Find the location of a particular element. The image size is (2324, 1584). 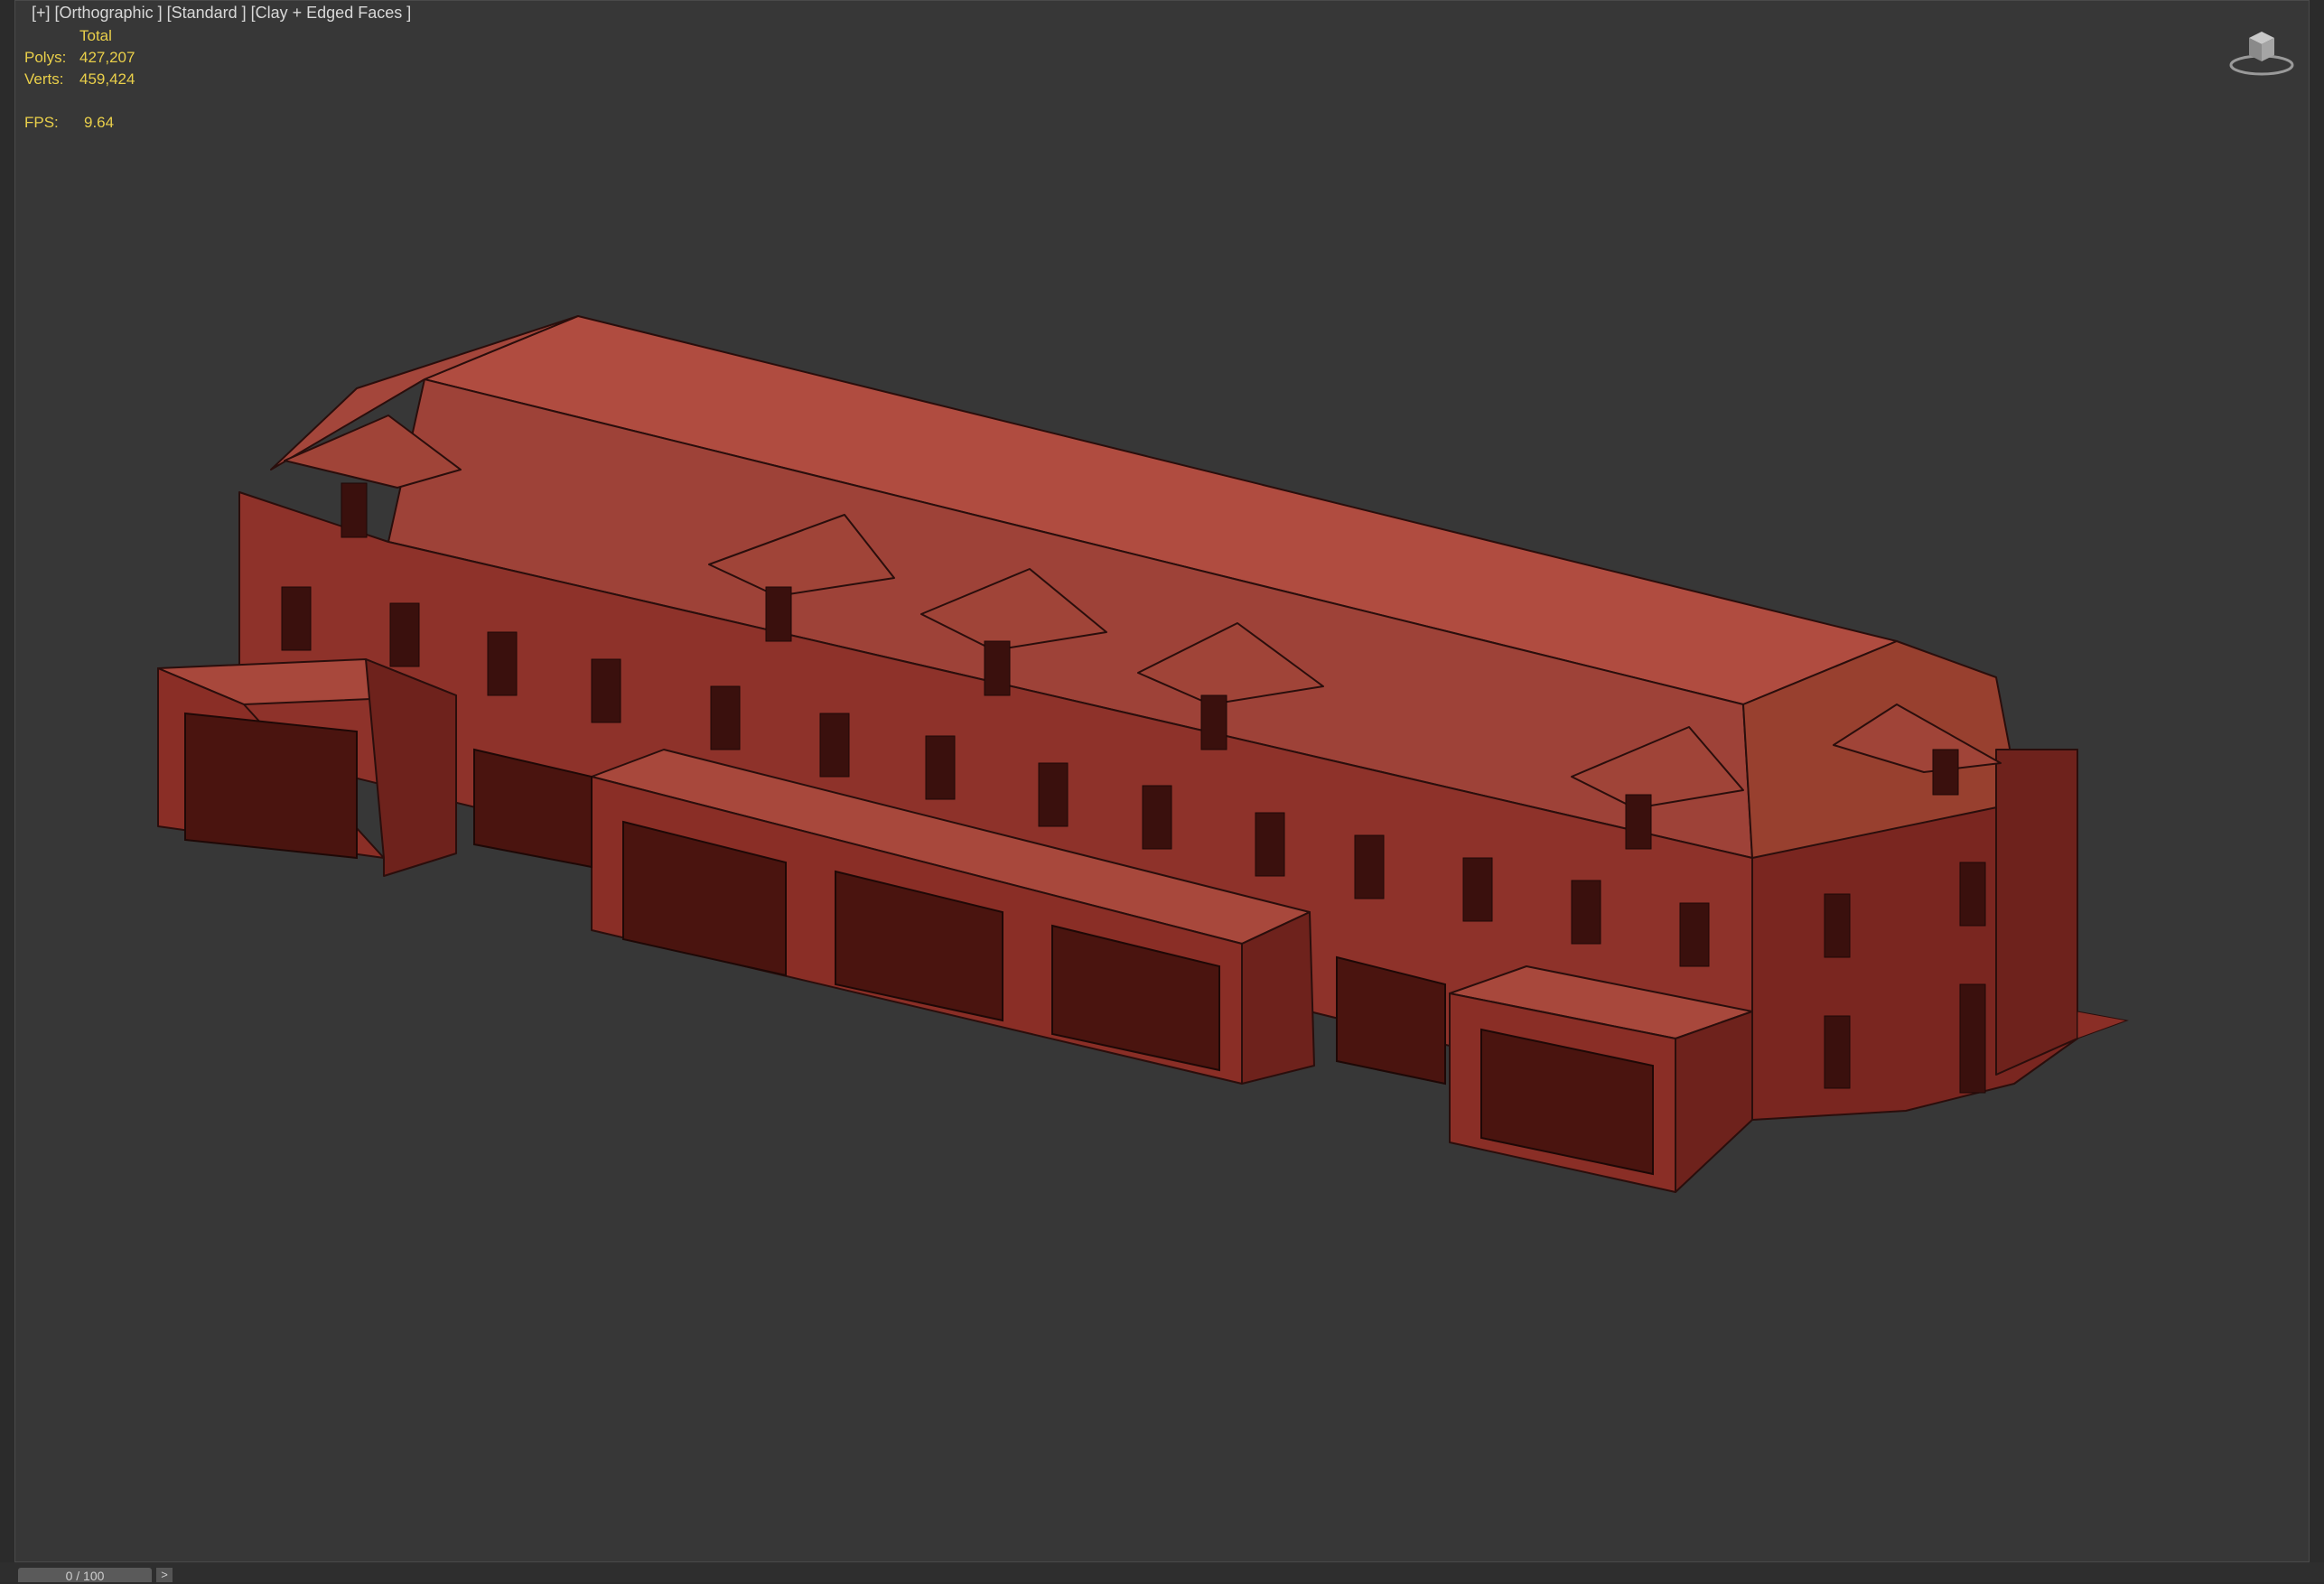

timeline-bar: 0 / 100 > is located at coordinates (1162, 1572).